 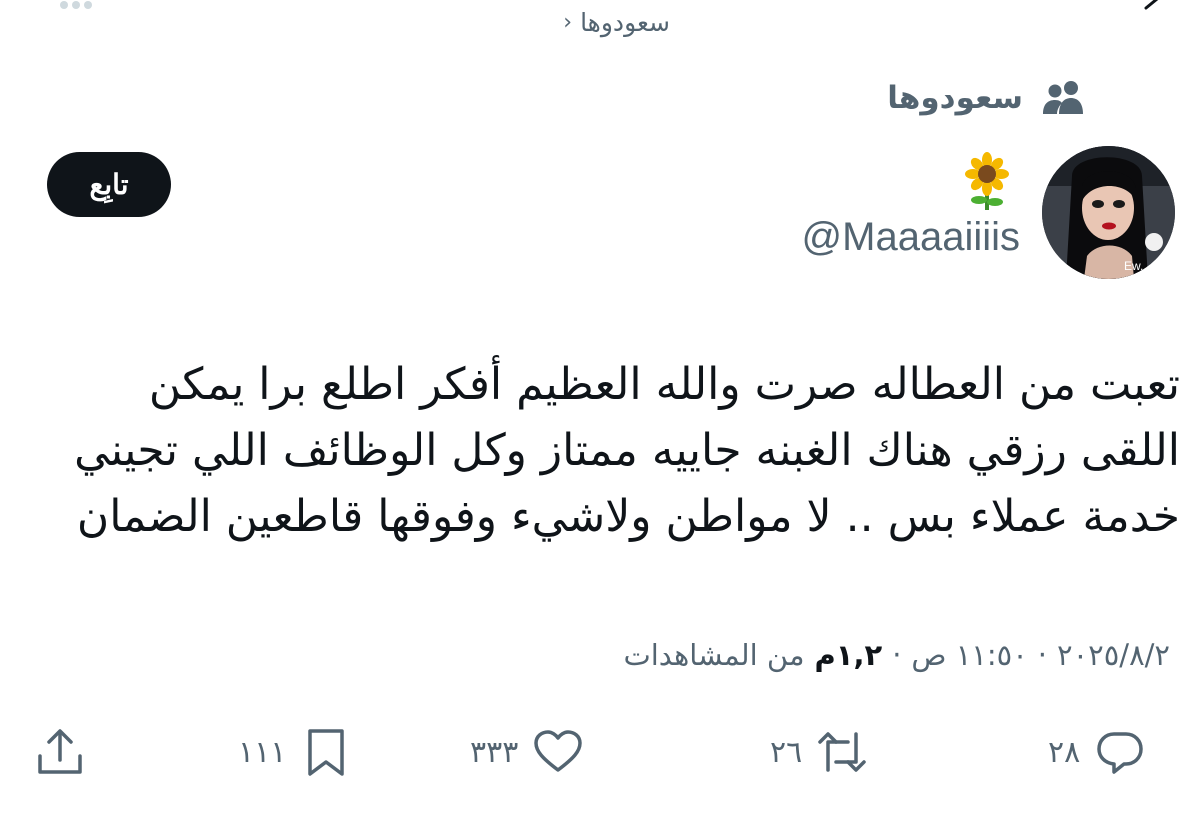 What do you see at coordinates (1120, 753) in the screenshot?
I see `reply-icon` at bounding box center [1120, 753].